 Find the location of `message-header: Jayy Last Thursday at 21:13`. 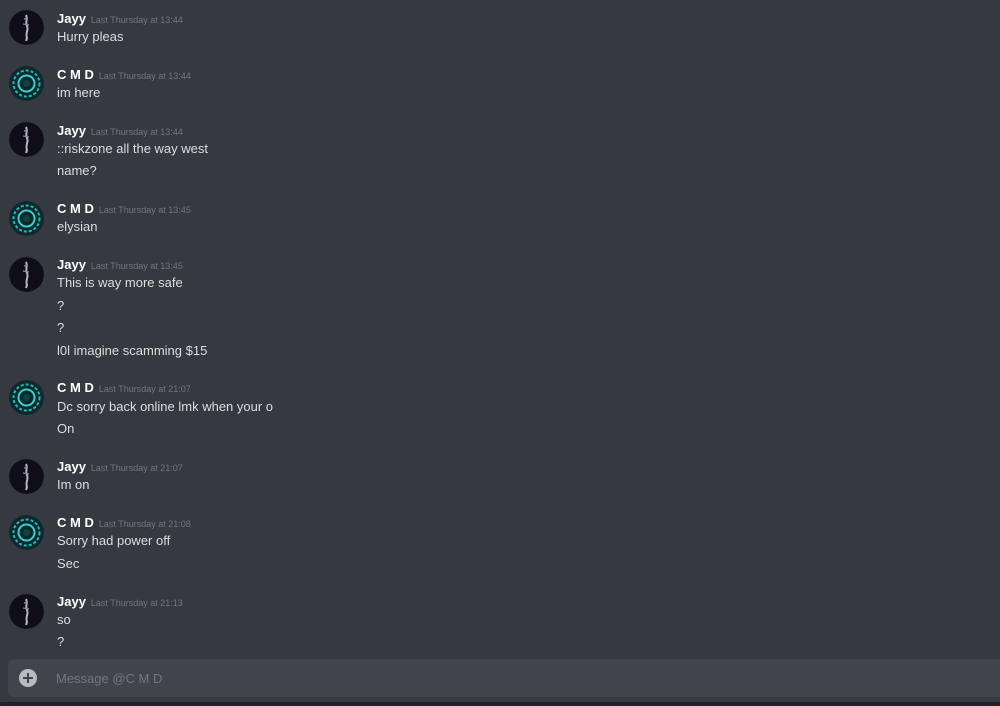

message-header: Jayy Last Thursday at 21:13 is located at coordinates (120, 602).